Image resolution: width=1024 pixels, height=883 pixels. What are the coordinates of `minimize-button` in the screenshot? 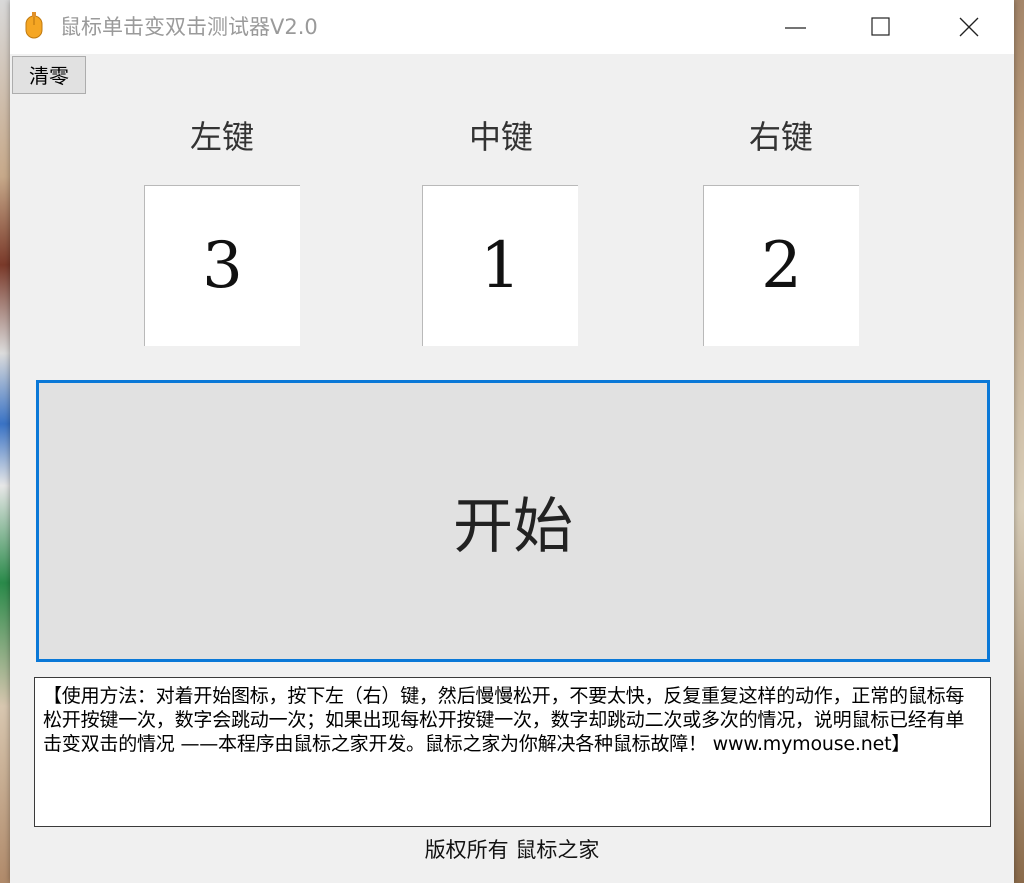 It's located at (796, 27).